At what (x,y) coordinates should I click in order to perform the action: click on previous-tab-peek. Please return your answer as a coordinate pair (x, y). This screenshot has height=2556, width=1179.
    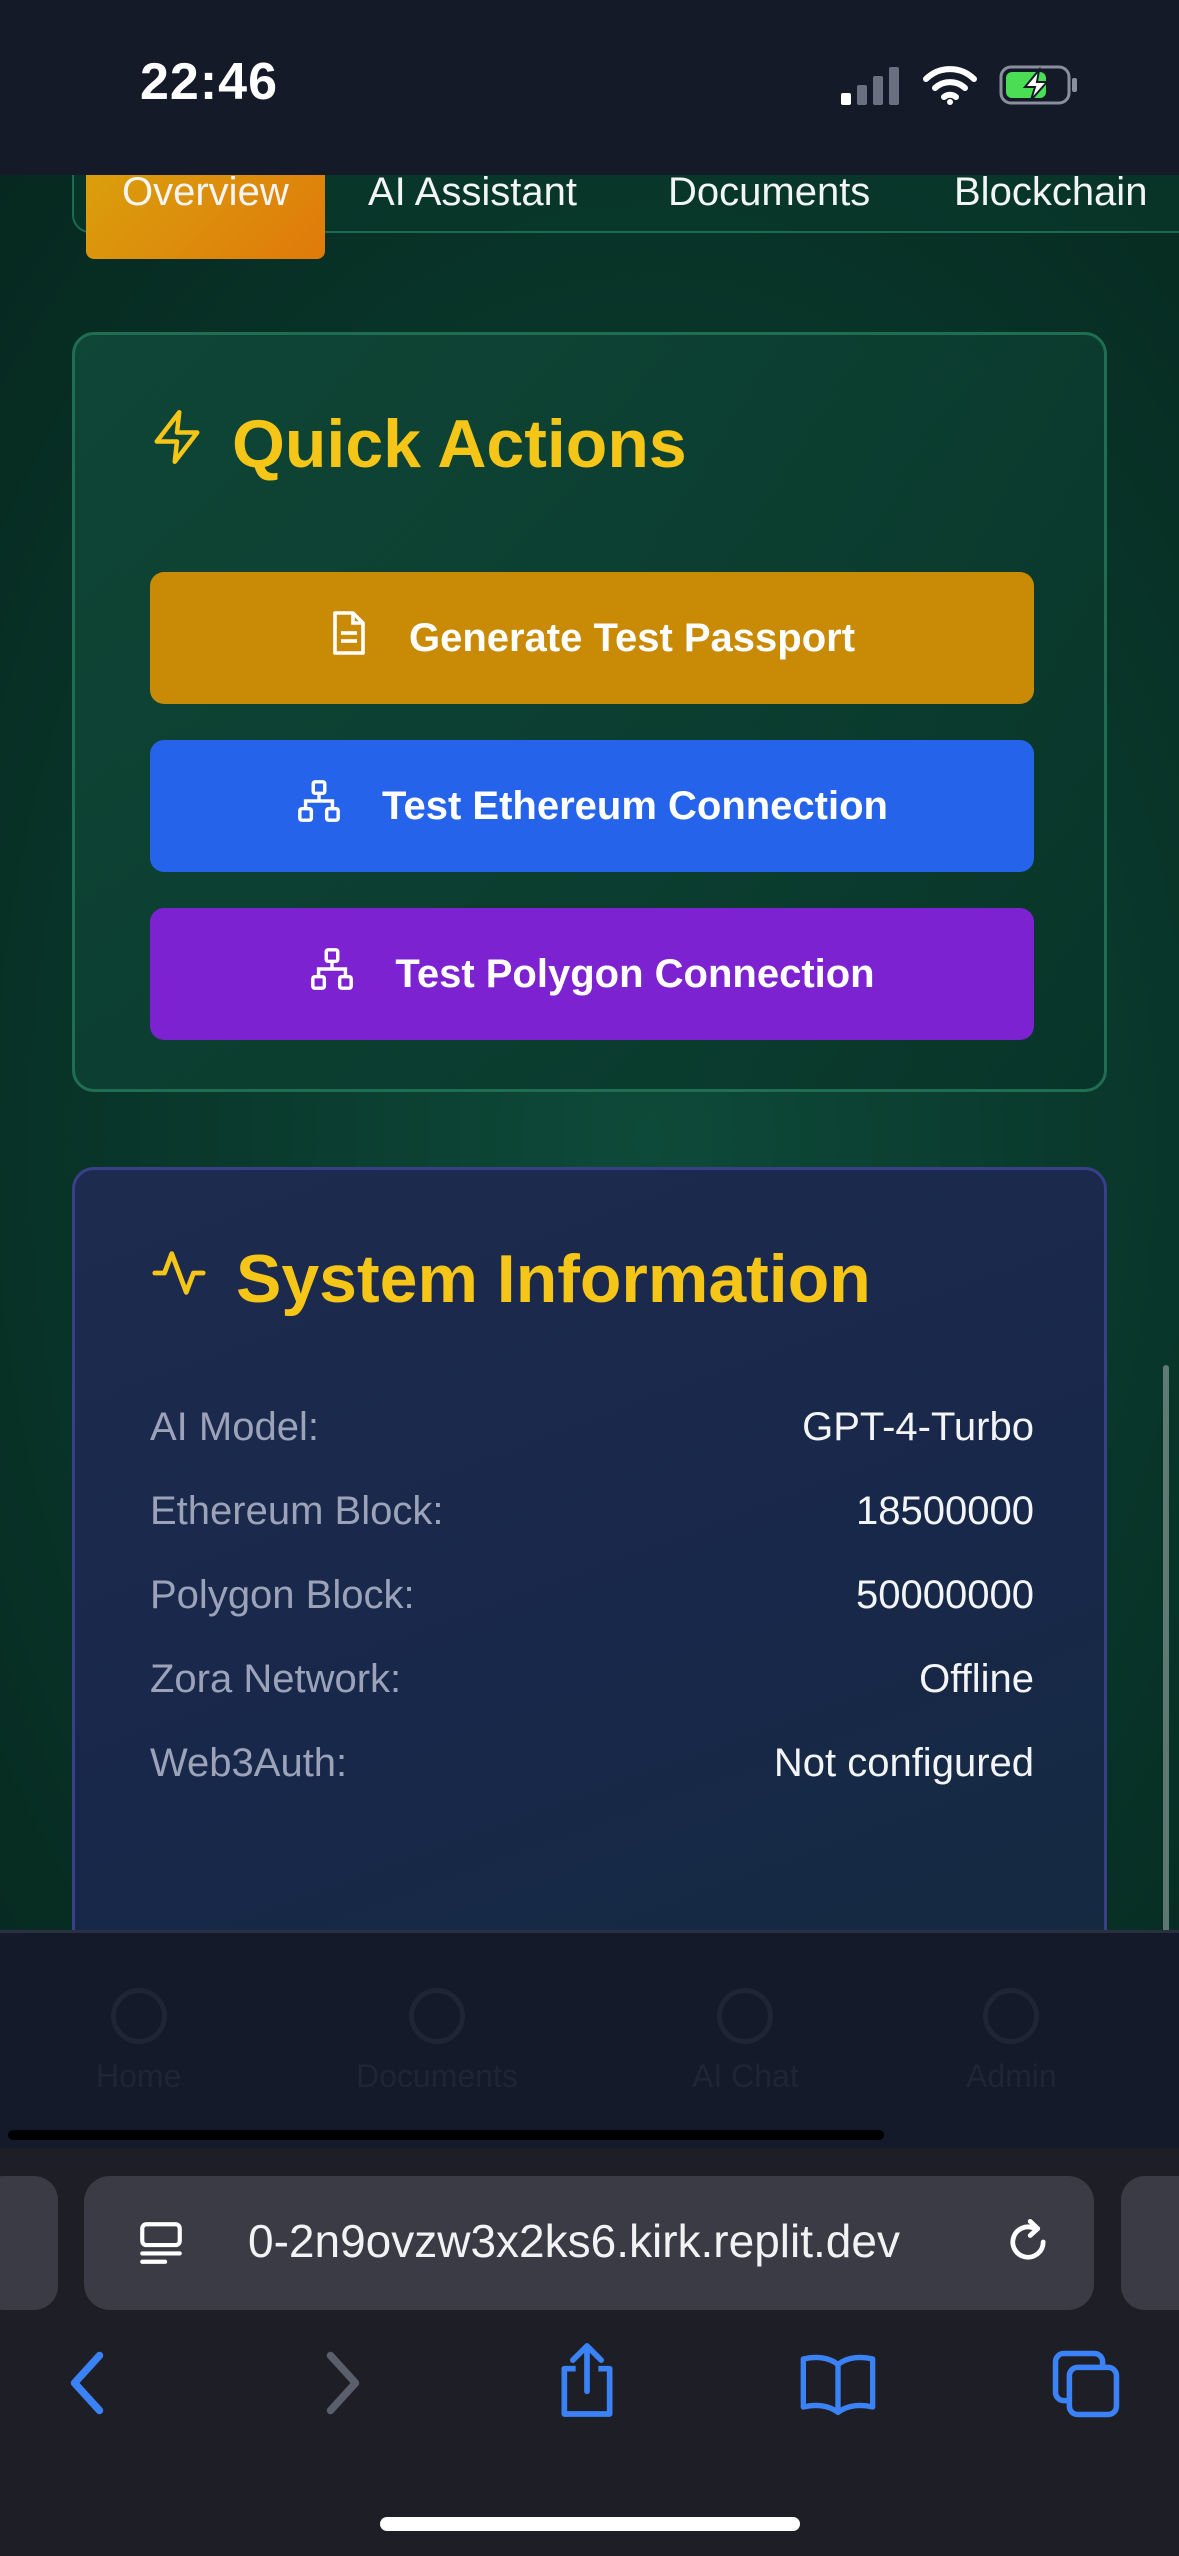
    Looking at the image, I should click on (29, 2243).